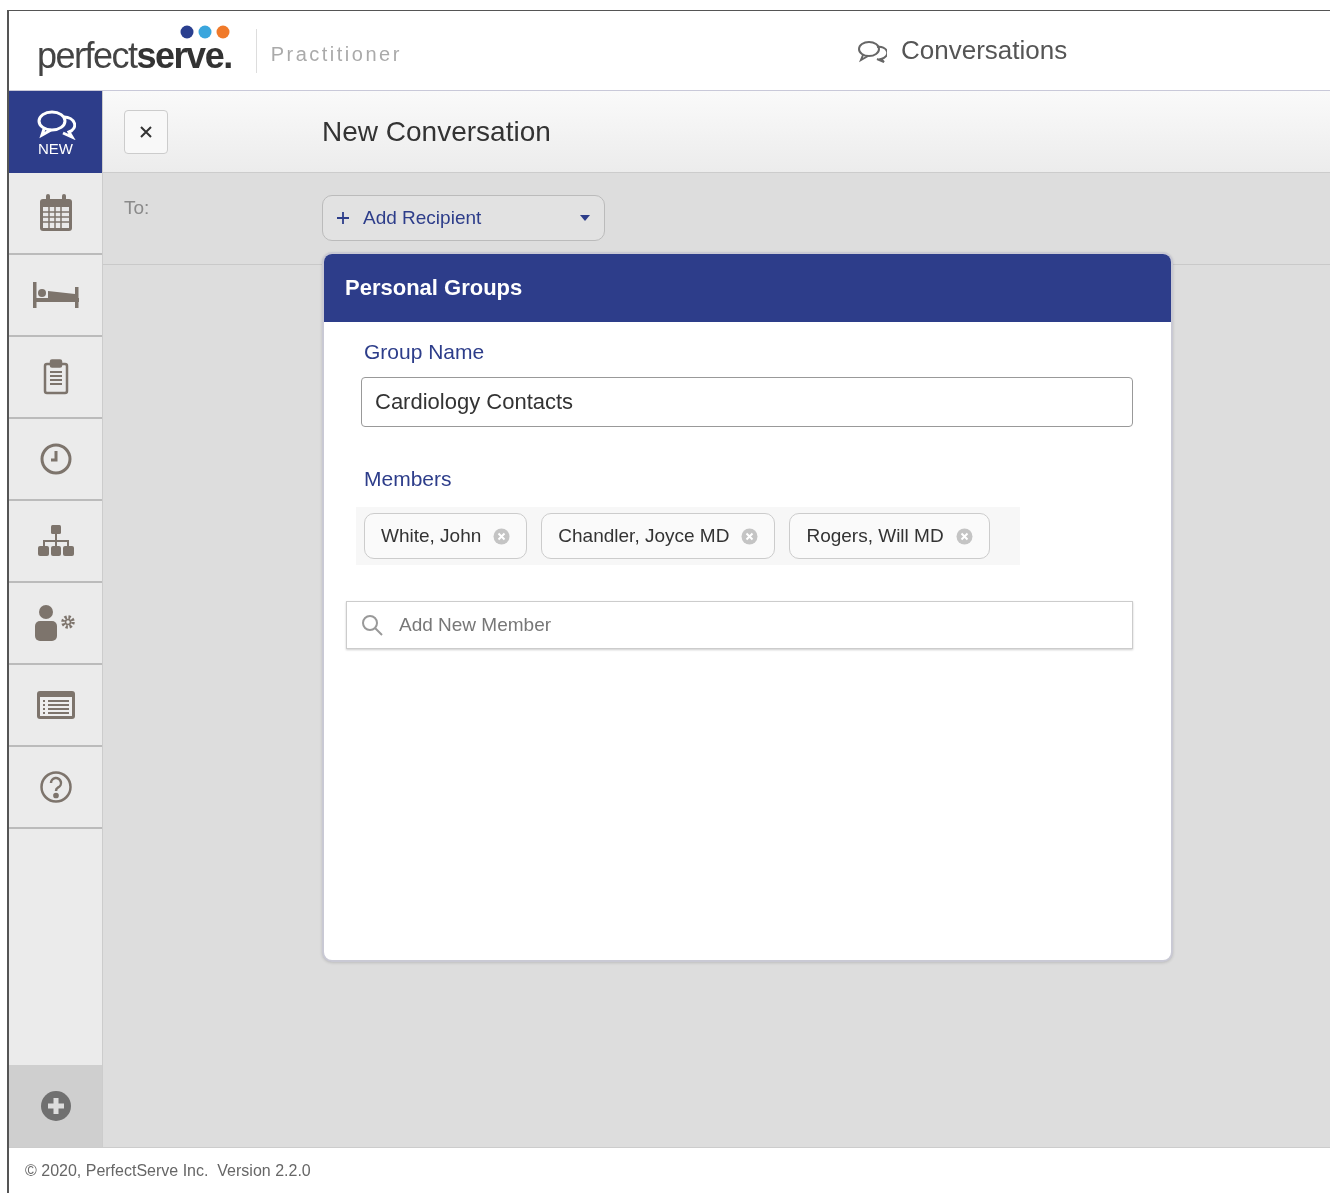 Image resolution: width=1330 pixels, height=1193 pixels. I want to click on to-label: To:, so click(137, 208).